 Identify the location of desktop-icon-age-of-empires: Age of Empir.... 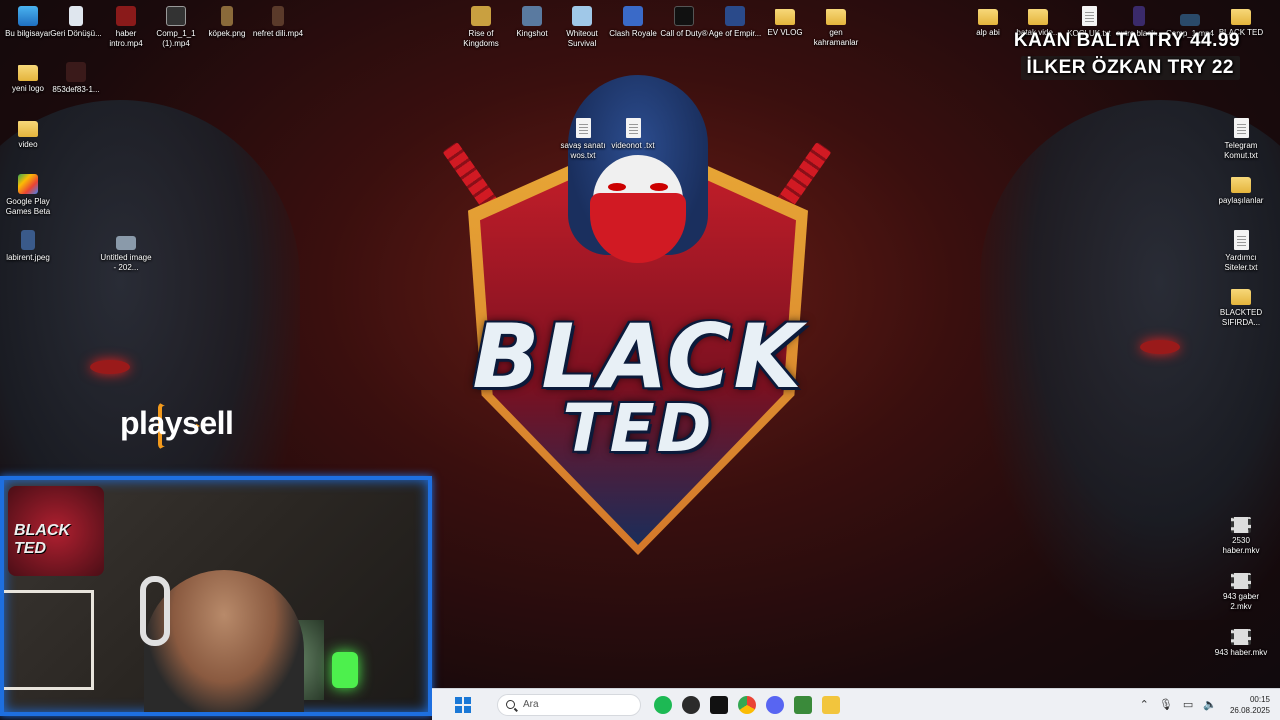
(735, 22).